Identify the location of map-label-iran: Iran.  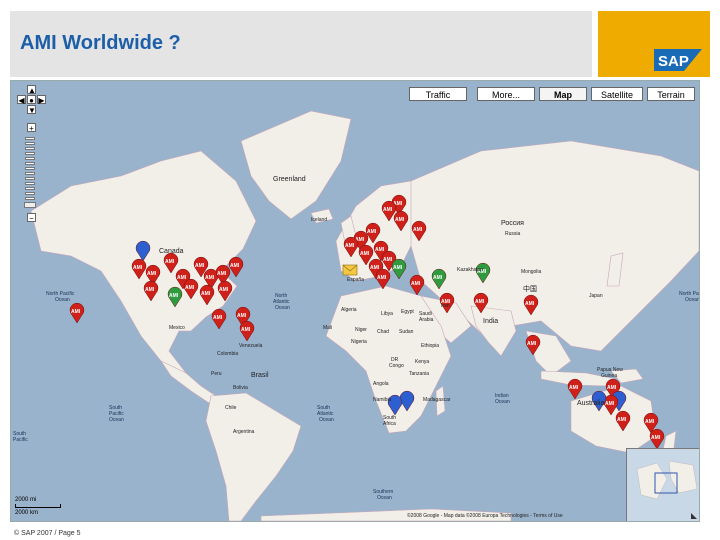
(445, 306).